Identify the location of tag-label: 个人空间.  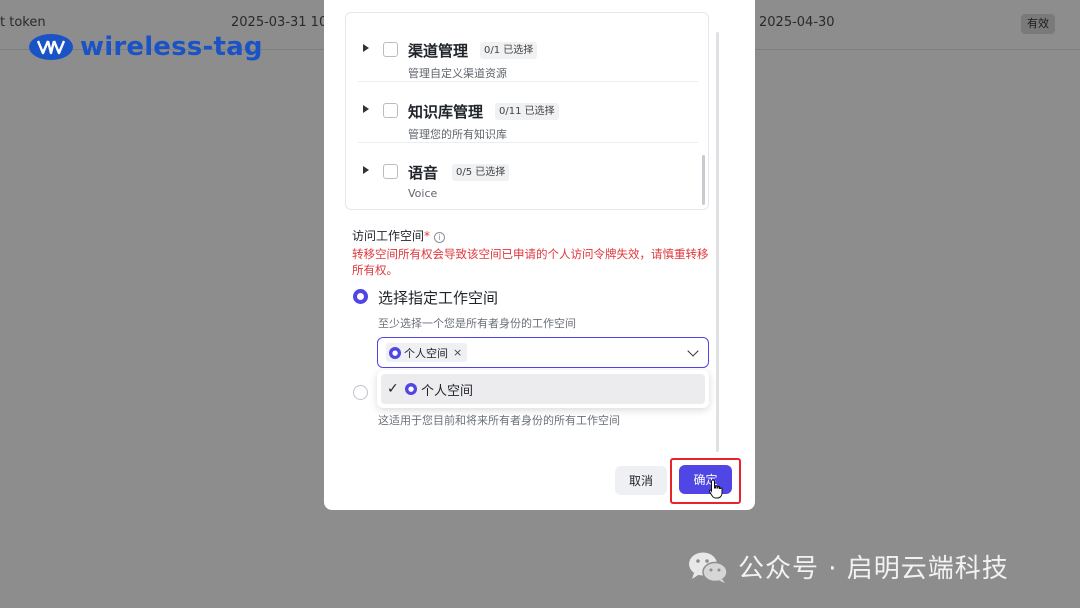
(426, 353).